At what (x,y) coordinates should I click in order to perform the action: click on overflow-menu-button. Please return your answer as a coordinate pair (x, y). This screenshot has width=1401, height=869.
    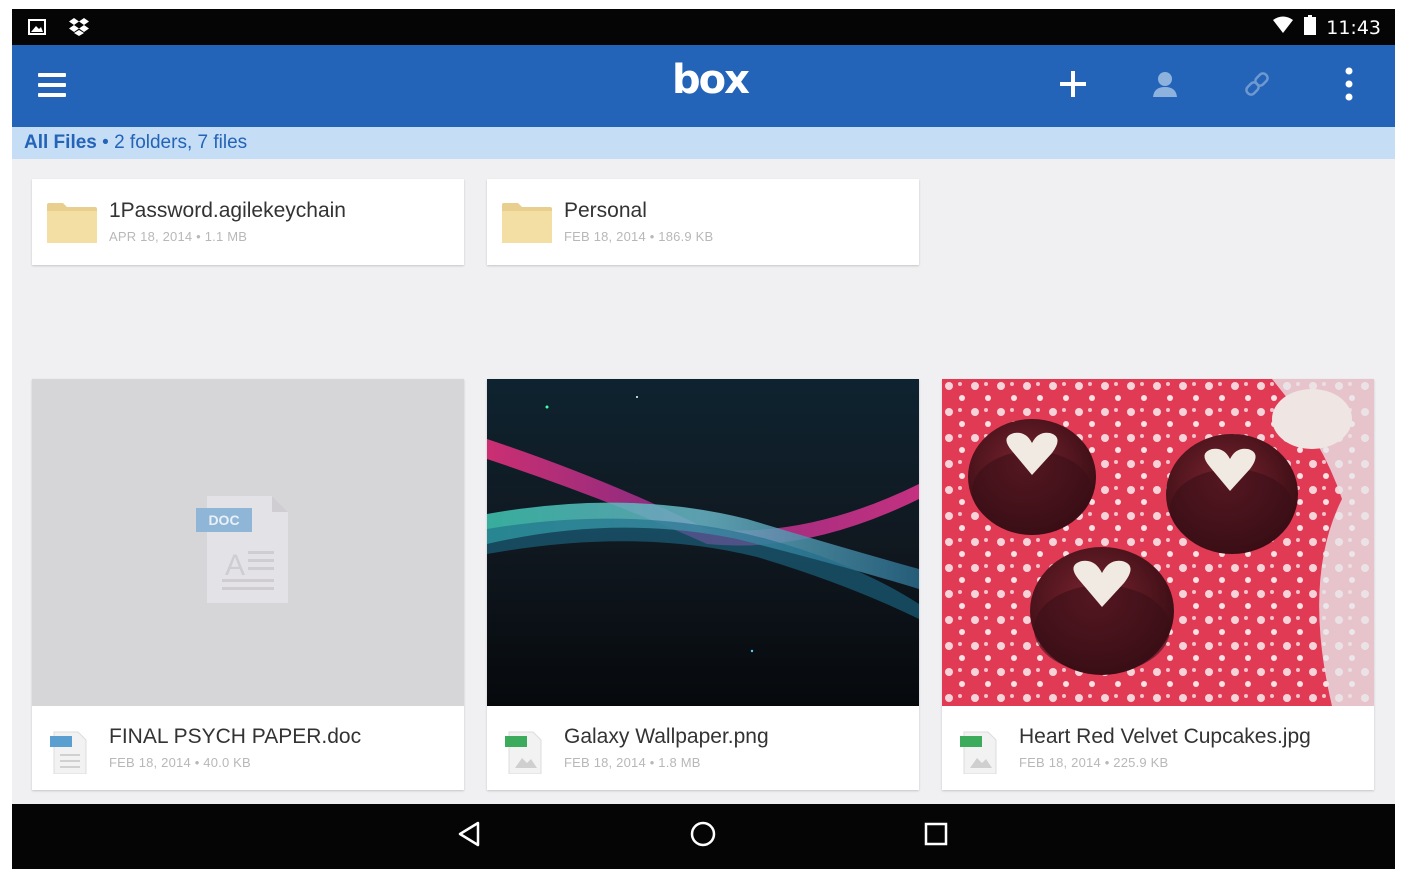
    Looking at the image, I should click on (1349, 86).